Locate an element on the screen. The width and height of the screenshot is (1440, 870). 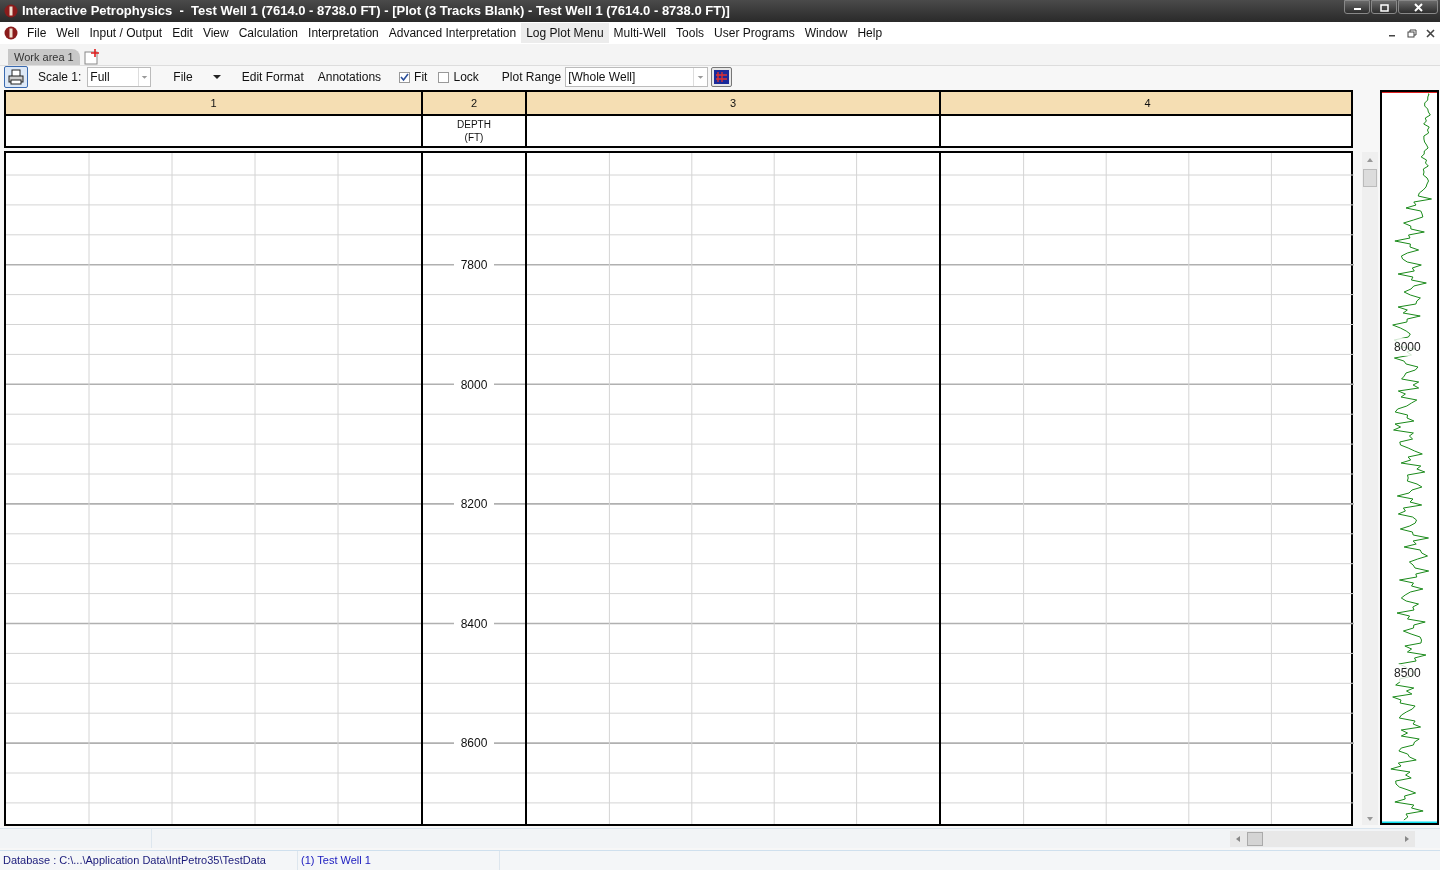
restore-button is located at coordinates (1384, 7).